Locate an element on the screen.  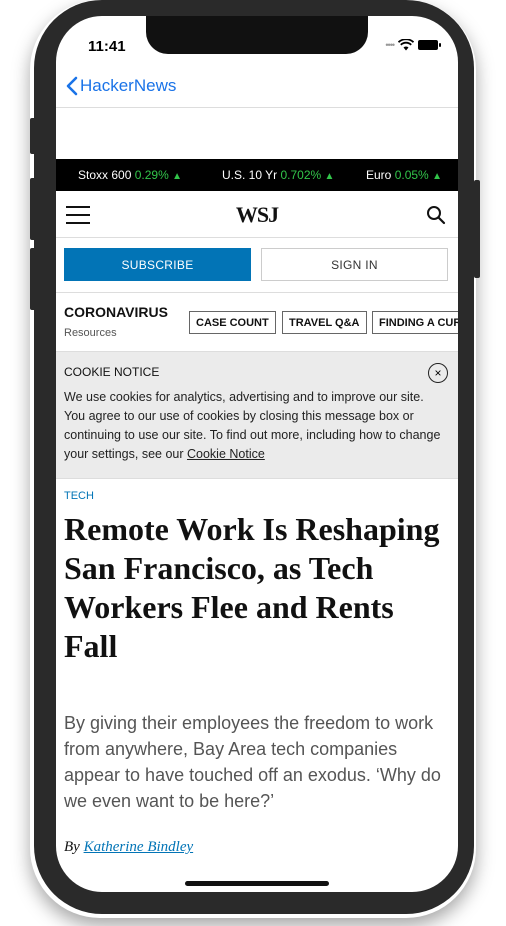
ticker-item: U.S. 10 Yr 0.702% ▲ is located at coordinates (278, 175).